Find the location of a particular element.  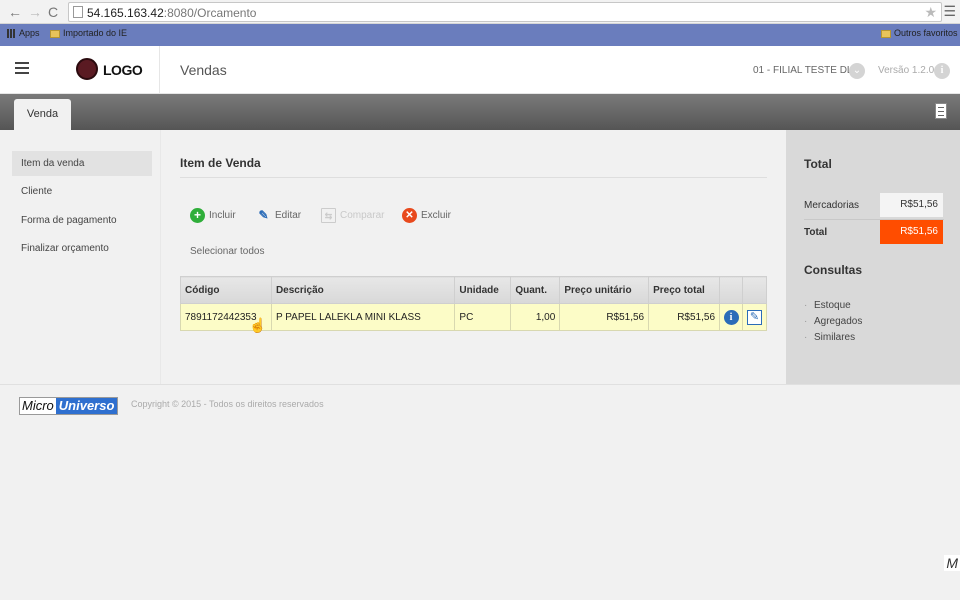

excluir-button: ✕ Excluir is located at coordinates (426, 216).